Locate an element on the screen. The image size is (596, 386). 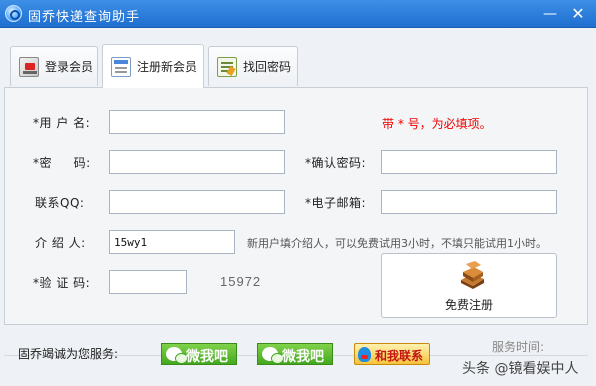
referrer-label: 介 绍 人: is located at coordinates (60, 243).